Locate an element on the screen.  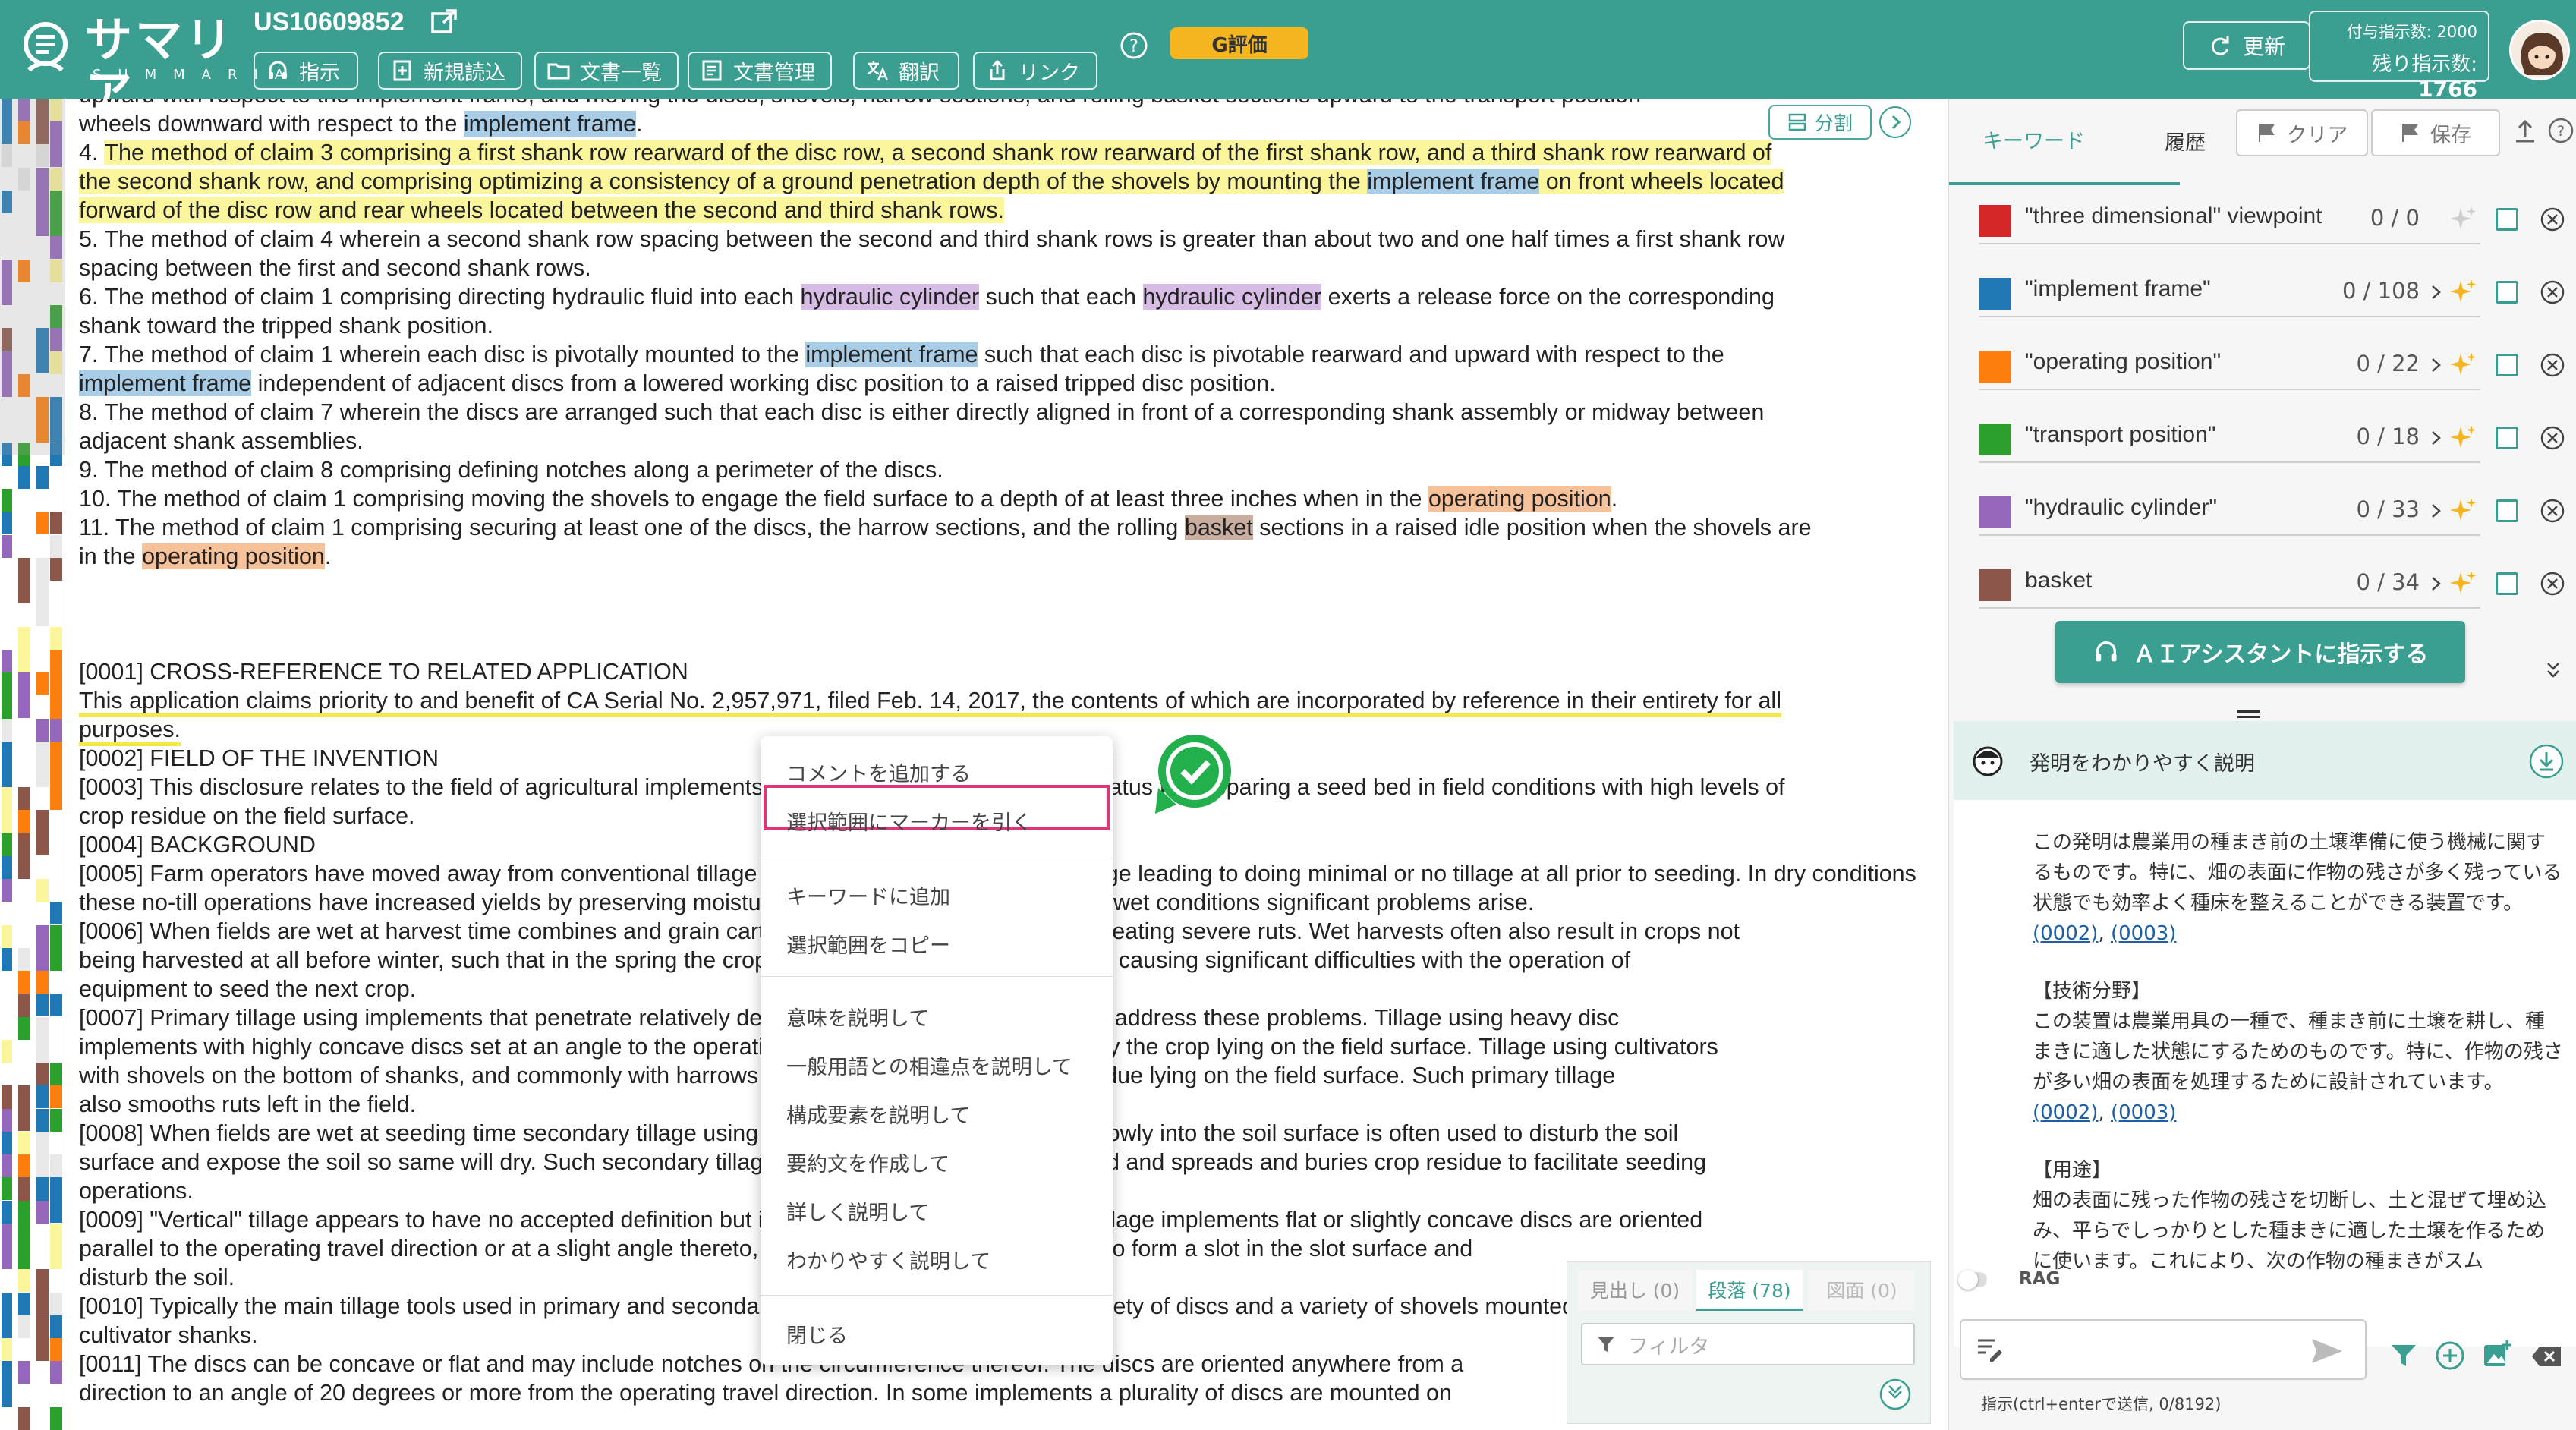
menu-explain-difference: 一般用語との相違点を説明して is located at coordinates (929, 1065).